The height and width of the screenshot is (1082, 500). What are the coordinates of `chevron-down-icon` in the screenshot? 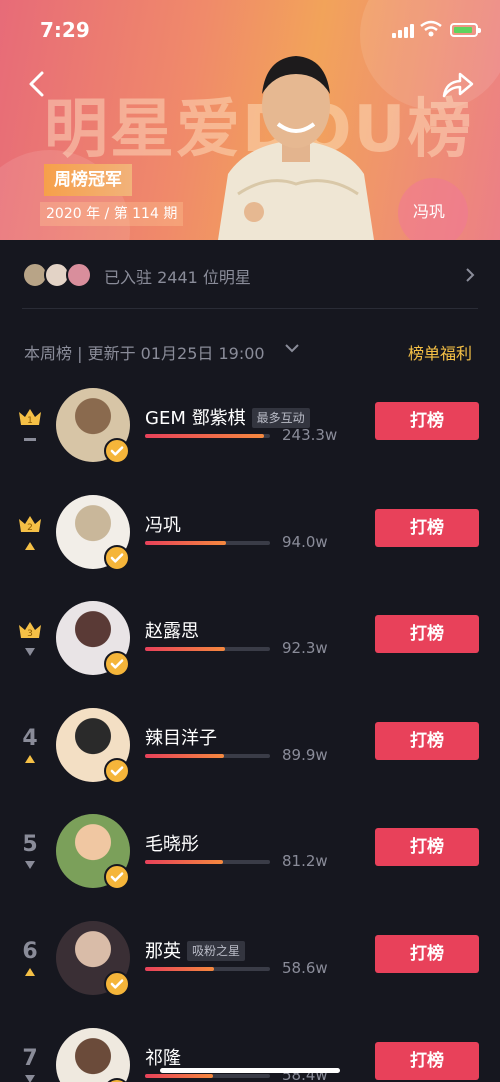 It's located at (292, 348).